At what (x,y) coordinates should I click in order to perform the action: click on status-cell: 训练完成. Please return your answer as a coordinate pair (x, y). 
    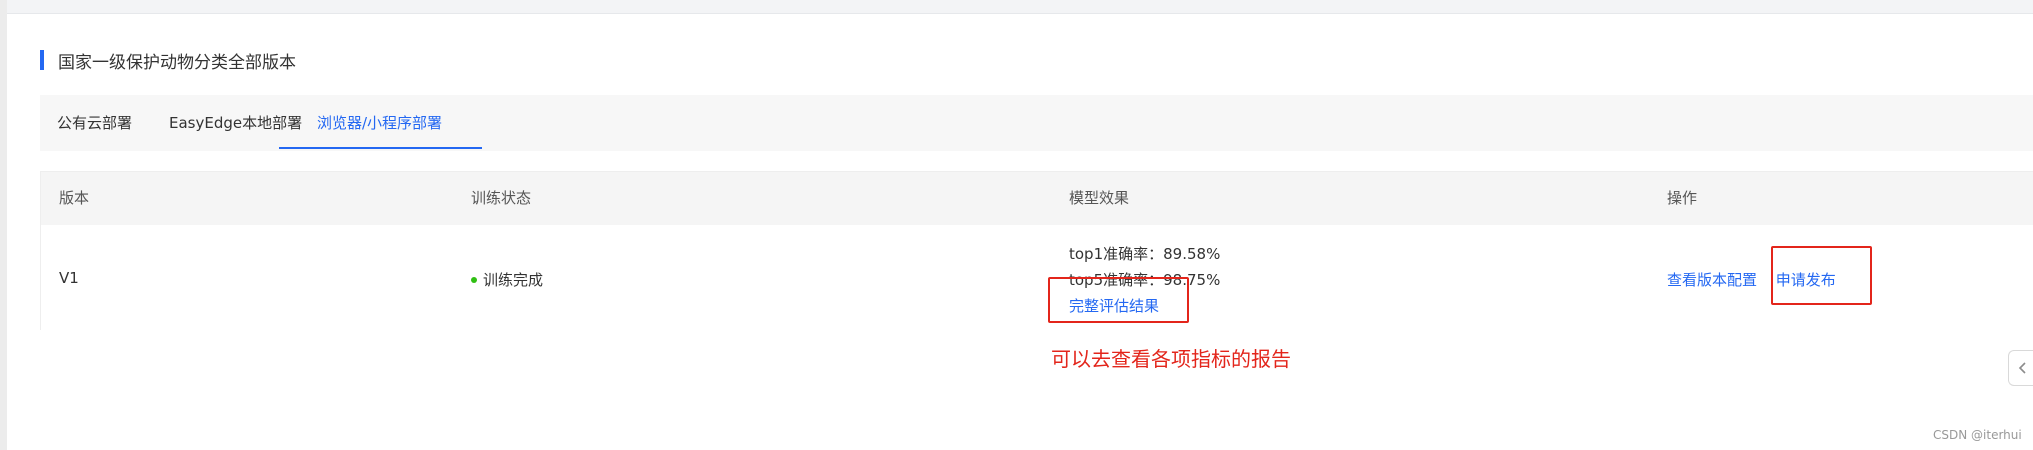
    Looking at the image, I should click on (507, 279).